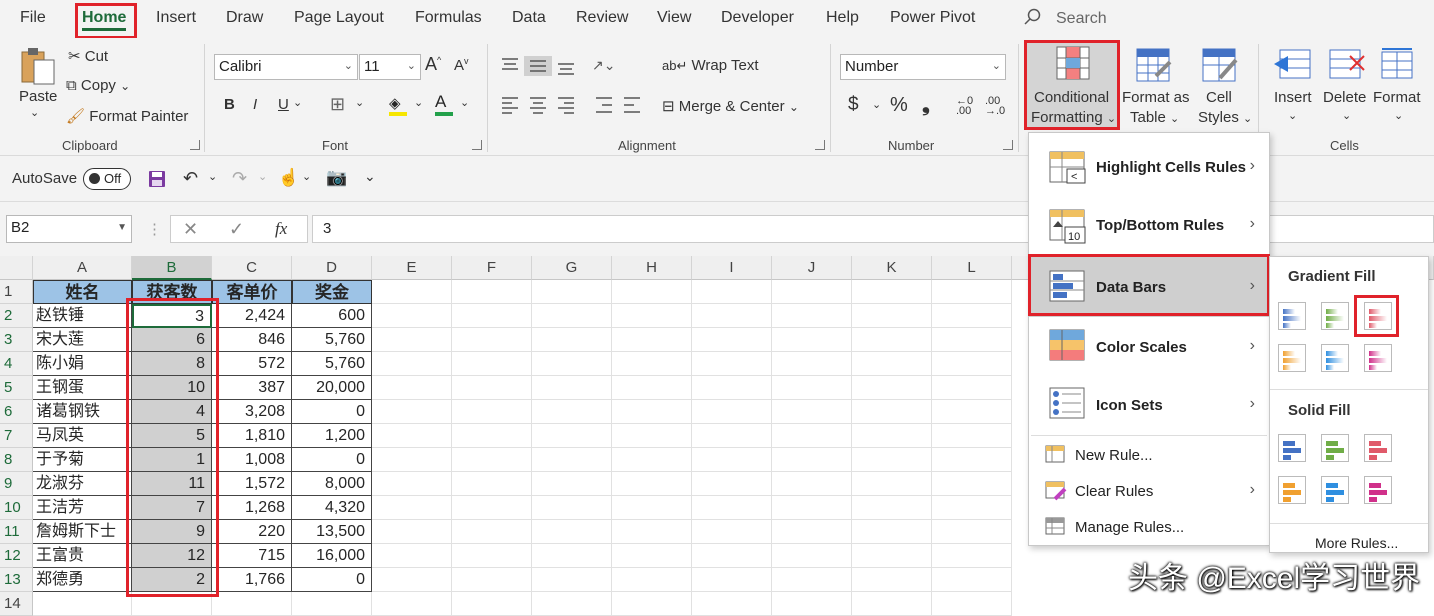 This screenshot has height=616, width=1434. Describe the element at coordinates (82, 364) in the screenshot. I see `name-cell: 陈小娟` at that location.